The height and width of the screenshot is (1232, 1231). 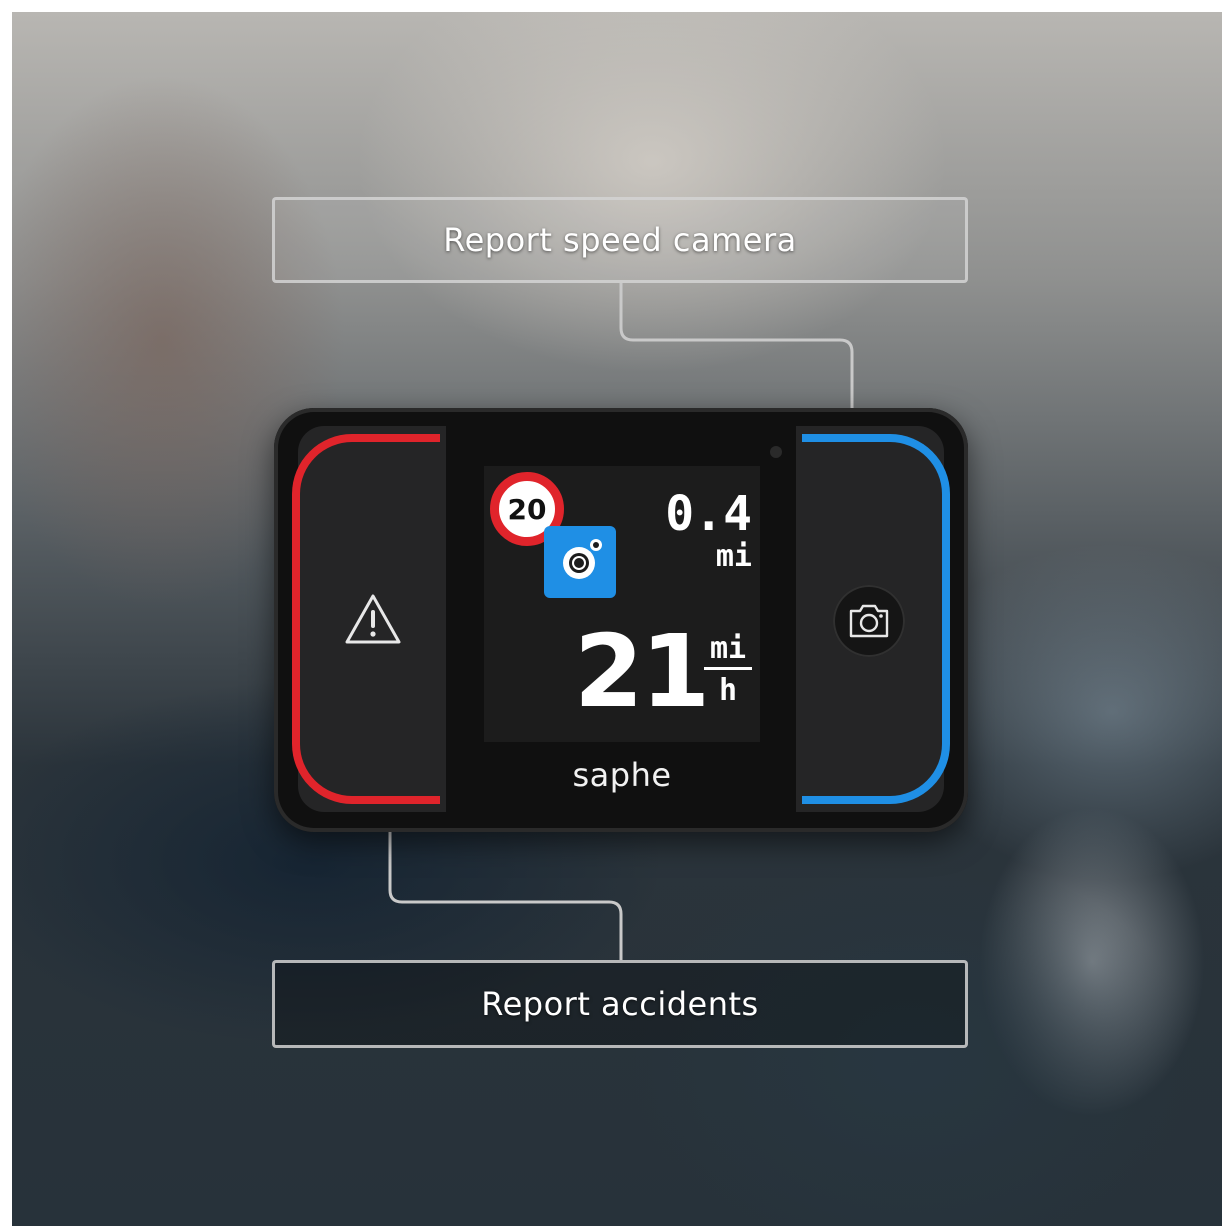 I want to click on light-sensor, so click(x=776, y=452).